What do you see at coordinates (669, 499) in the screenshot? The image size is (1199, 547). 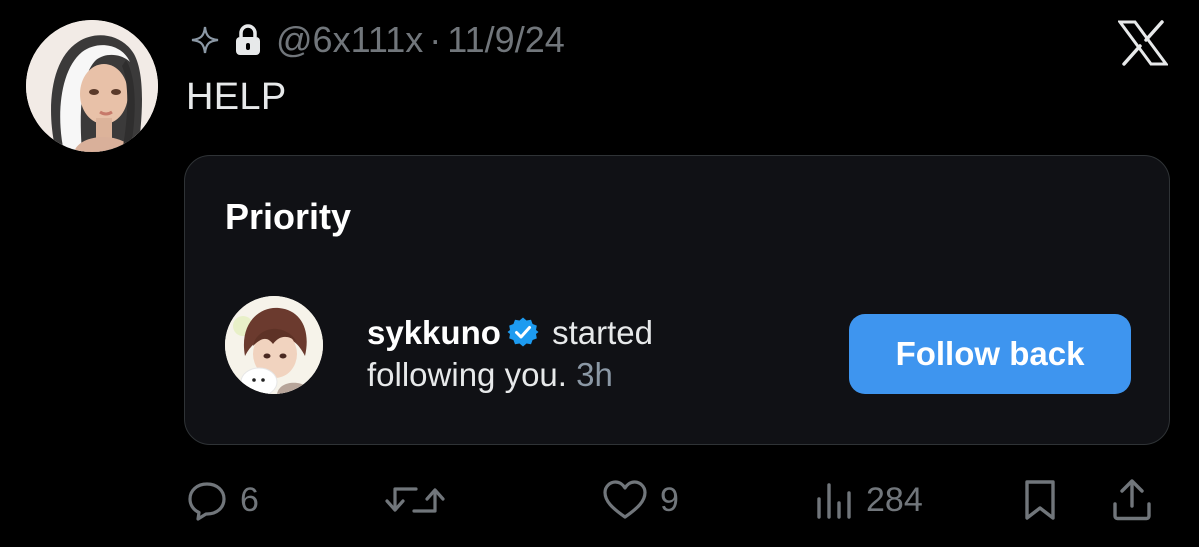 I see `like-count: 9` at bounding box center [669, 499].